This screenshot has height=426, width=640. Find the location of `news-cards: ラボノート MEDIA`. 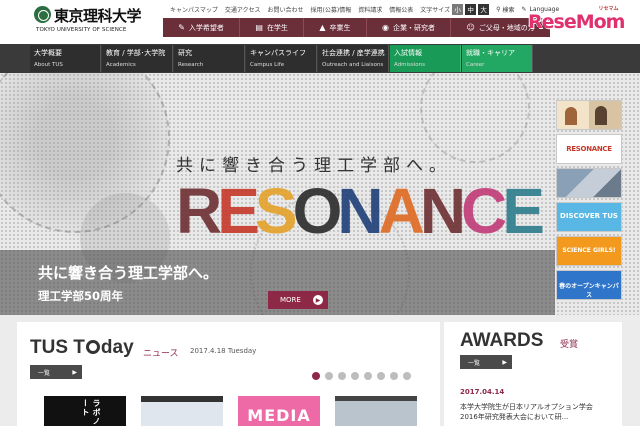

news-cards: ラボノート MEDIA is located at coordinates (230, 411).